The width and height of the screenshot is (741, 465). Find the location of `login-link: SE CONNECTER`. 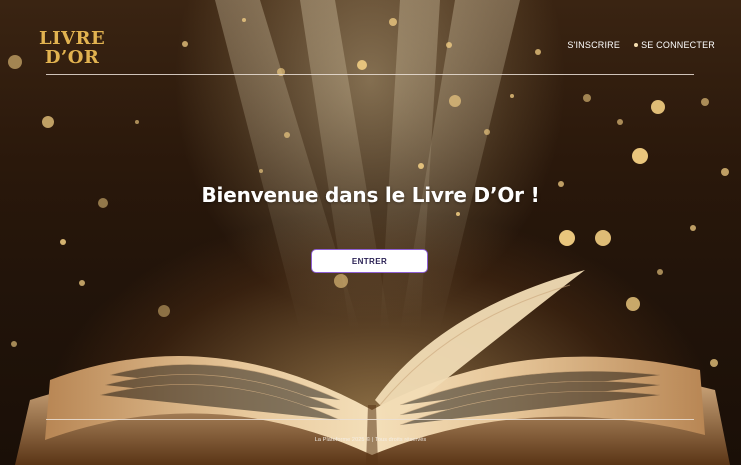

login-link: SE CONNECTER is located at coordinates (674, 45).